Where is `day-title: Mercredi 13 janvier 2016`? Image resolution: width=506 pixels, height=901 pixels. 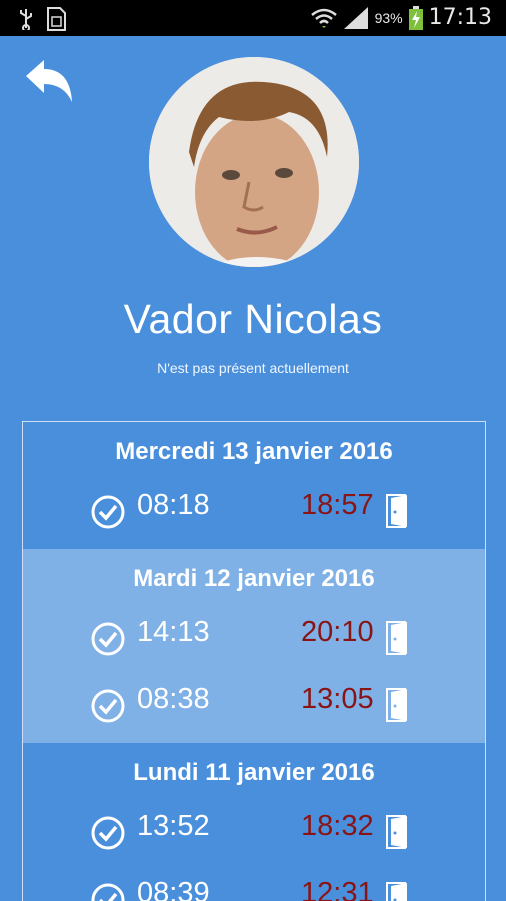
day-title: Mercredi 13 janvier 2016 is located at coordinates (254, 452).